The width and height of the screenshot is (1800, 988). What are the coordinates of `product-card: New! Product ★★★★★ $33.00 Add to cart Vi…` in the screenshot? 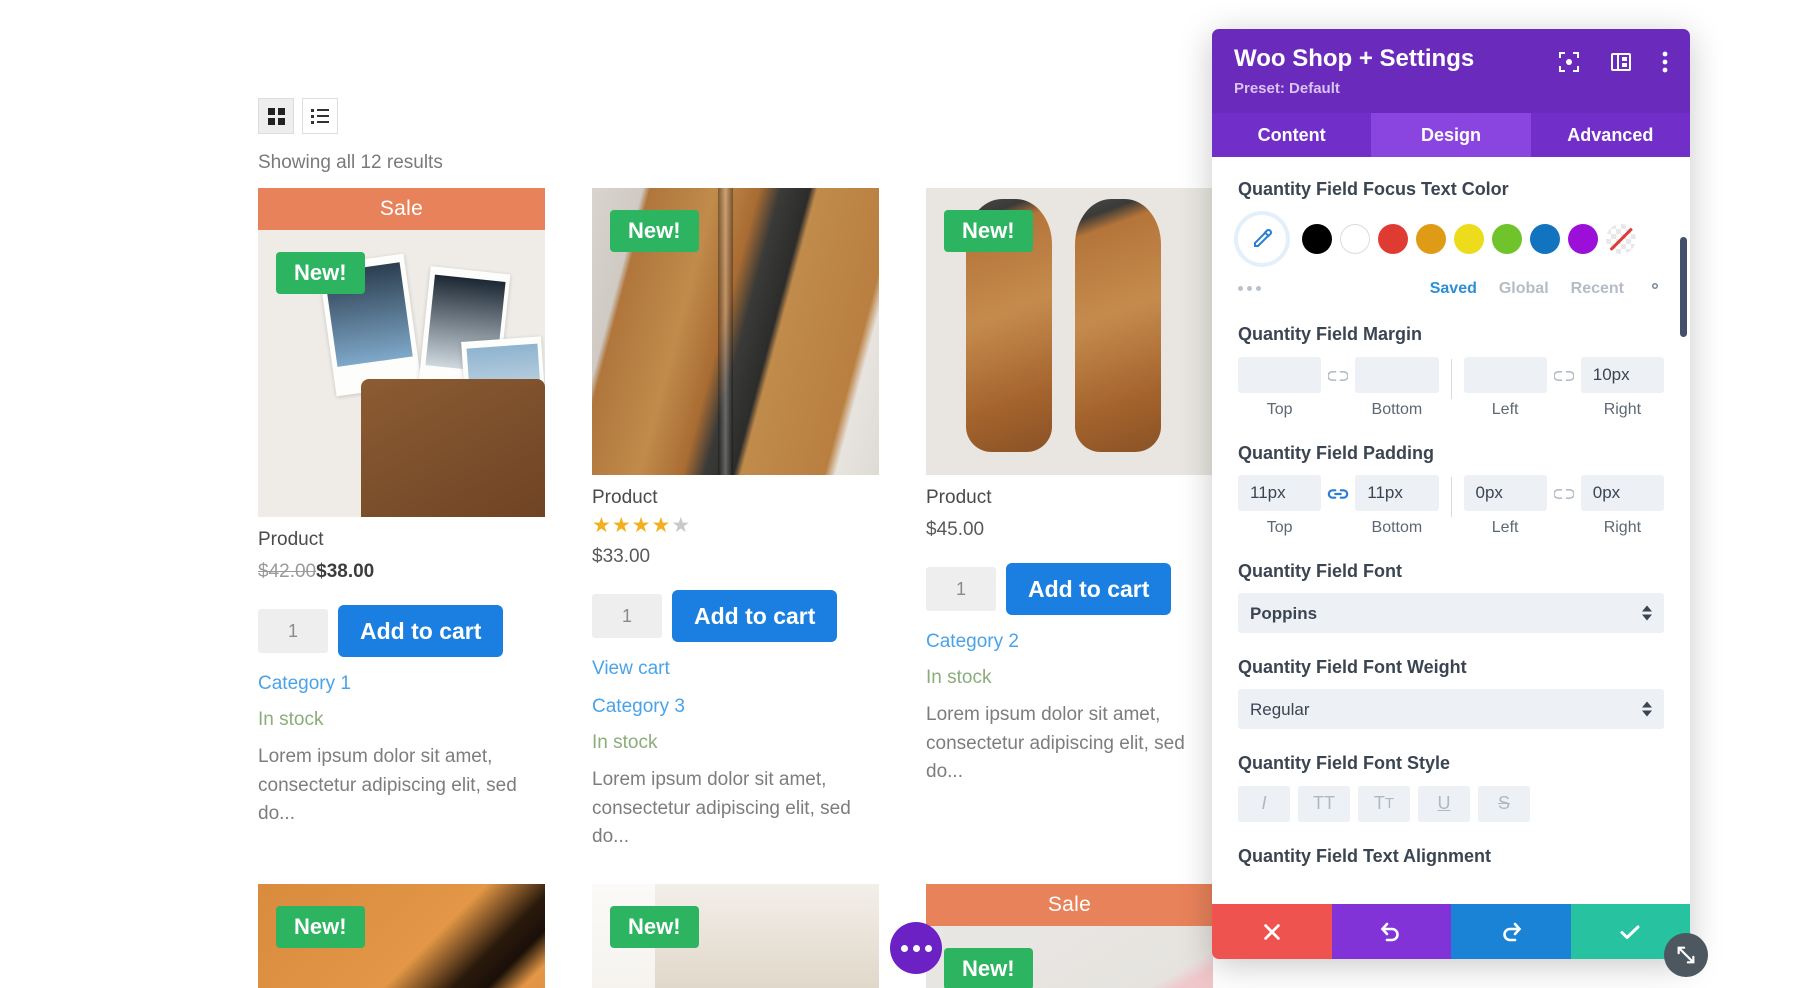 It's located at (735, 520).